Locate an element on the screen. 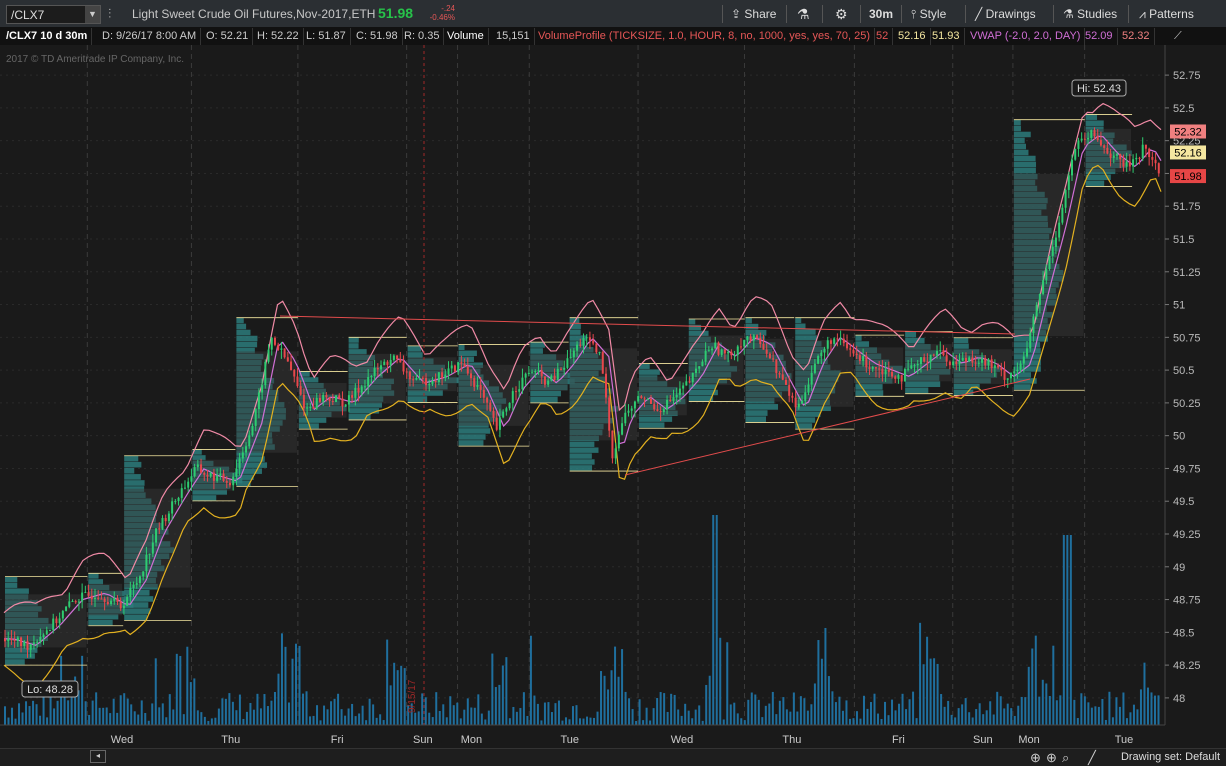  timeframe-button: 30m is located at coordinates (881, 14).